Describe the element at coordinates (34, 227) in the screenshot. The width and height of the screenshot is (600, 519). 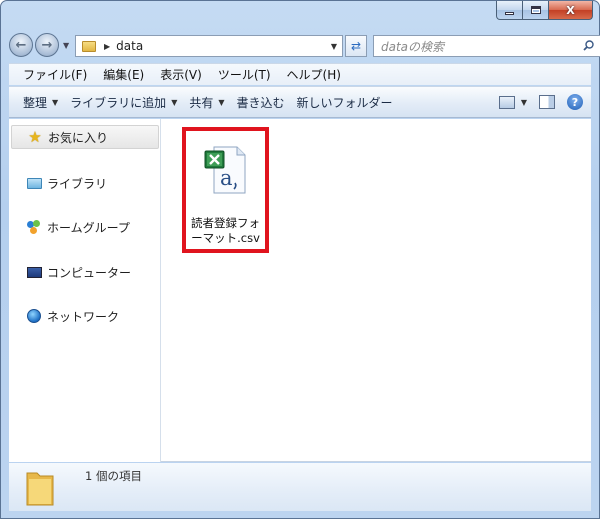
I see `homegroup-icon` at that location.